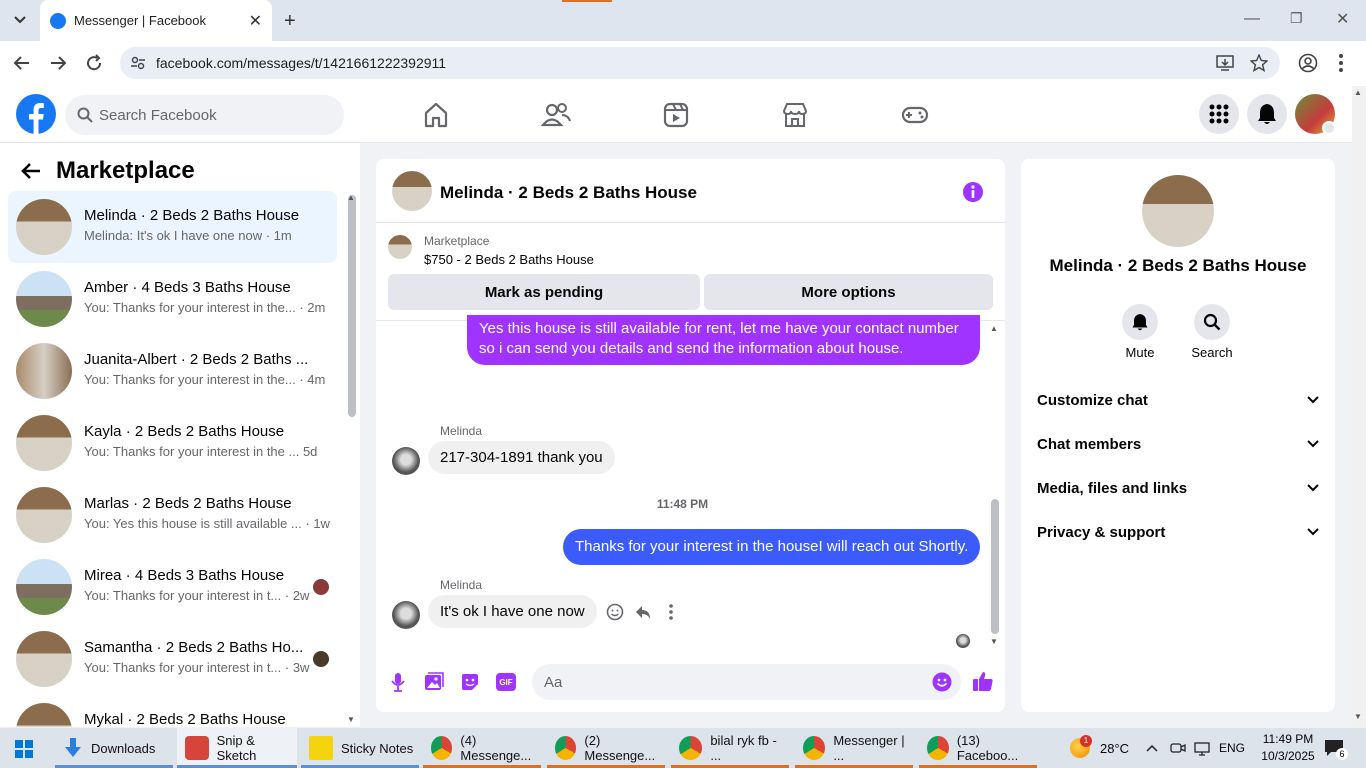 Image resolution: width=1366 pixels, height=768 pixels. Describe the element at coordinates (795, 115) in the screenshot. I see `marketplace-icon` at that location.